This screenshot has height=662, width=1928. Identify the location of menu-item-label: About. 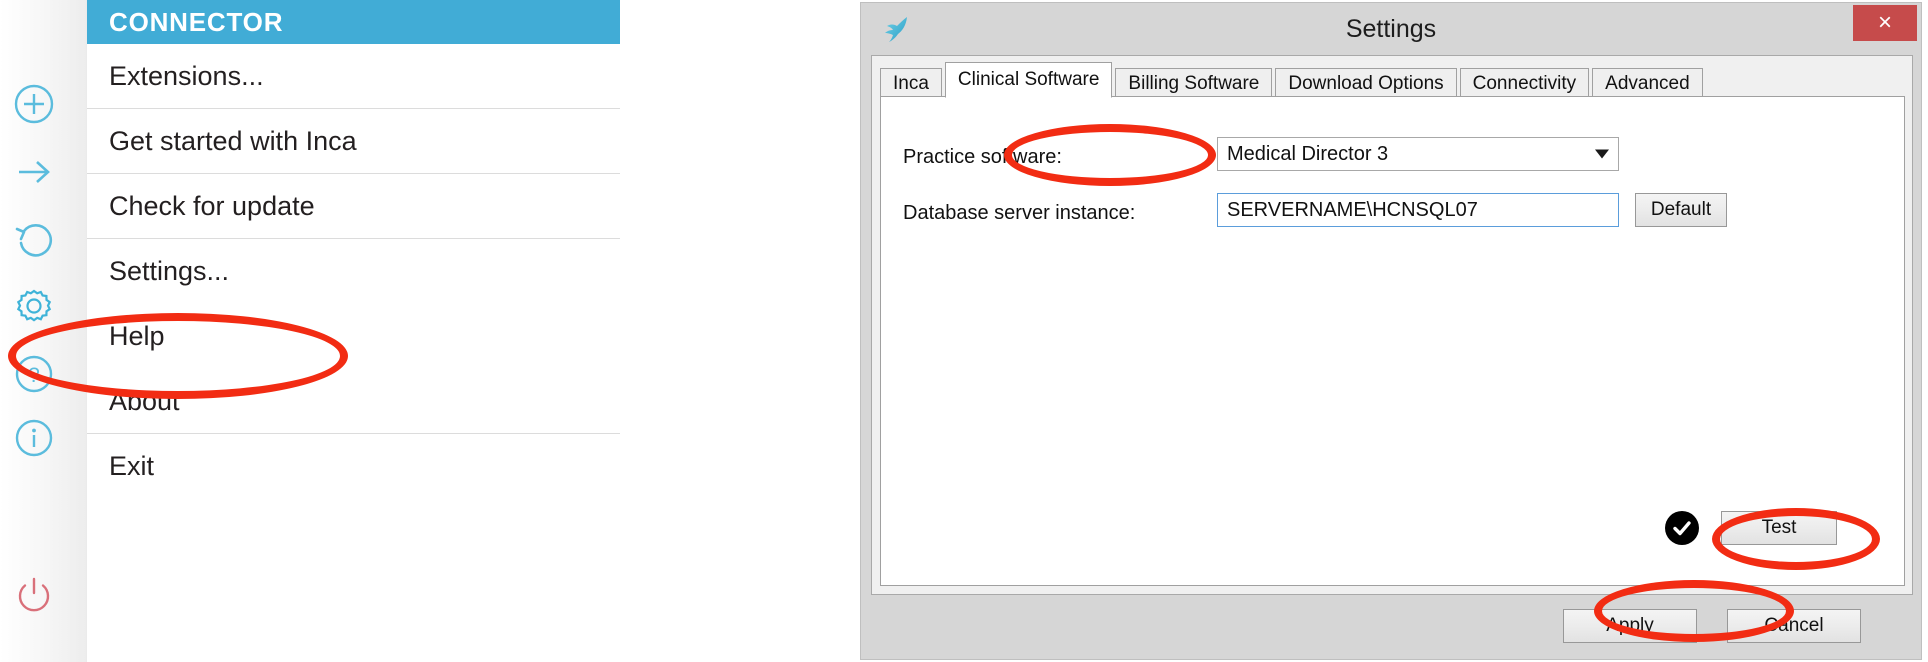
(144, 400).